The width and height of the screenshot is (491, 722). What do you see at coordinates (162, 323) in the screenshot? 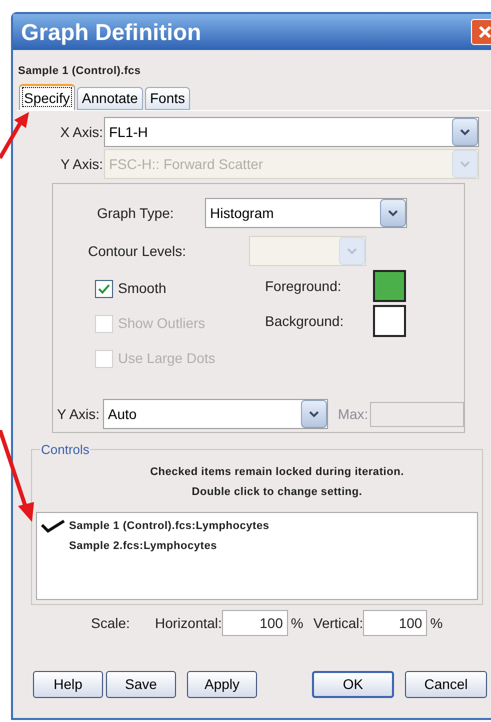
I see `option-label: Show Outliers` at bounding box center [162, 323].